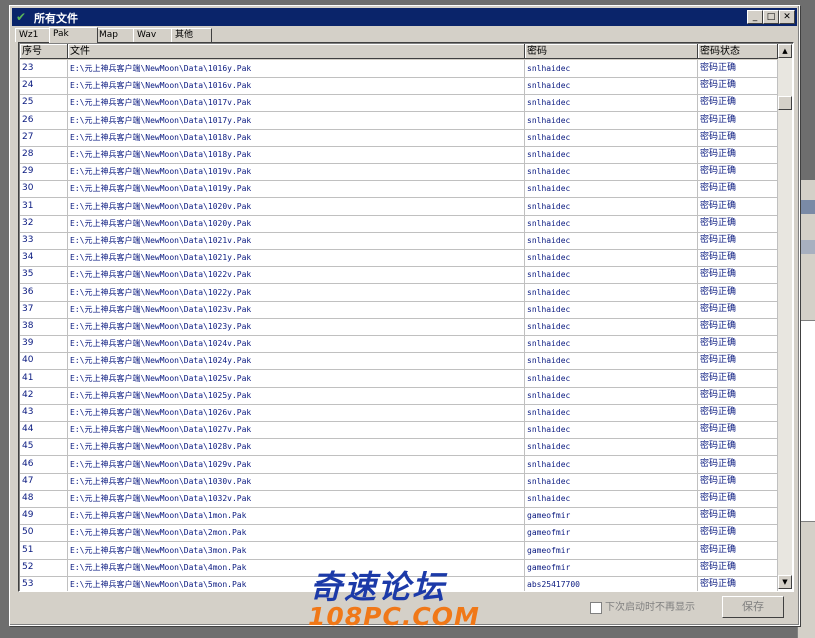 Image resolution: width=815 pixels, height=638 pixels. Describe the element at coordinates (296, 137) in the screenshot. I see `row-file-path: E:\元上神兵客户端\NewMoon\Data\1018v.Pak` at that location.